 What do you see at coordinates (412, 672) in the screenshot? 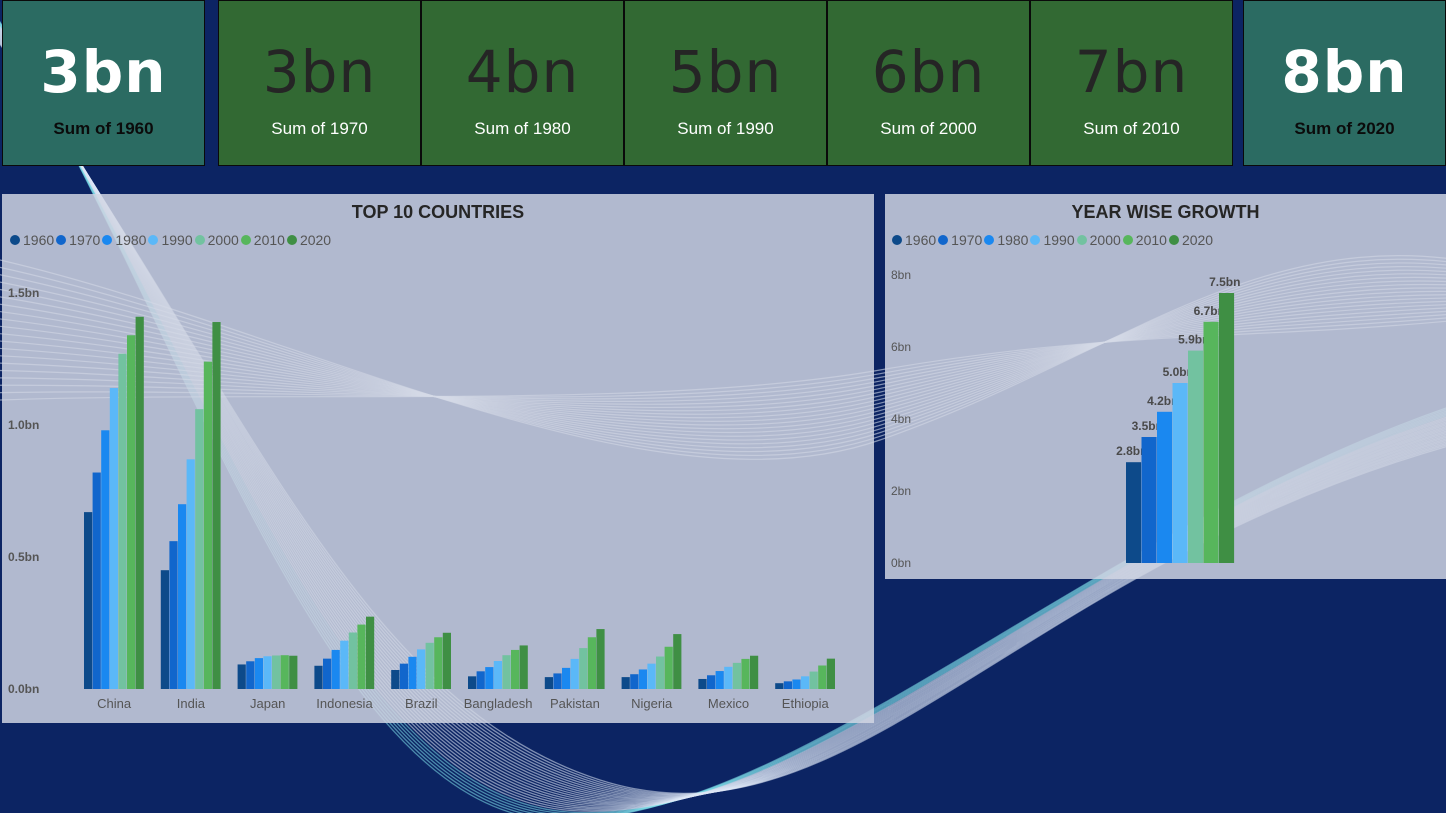
I see `bar-brazil-1980` at bounding box center [412, 672].